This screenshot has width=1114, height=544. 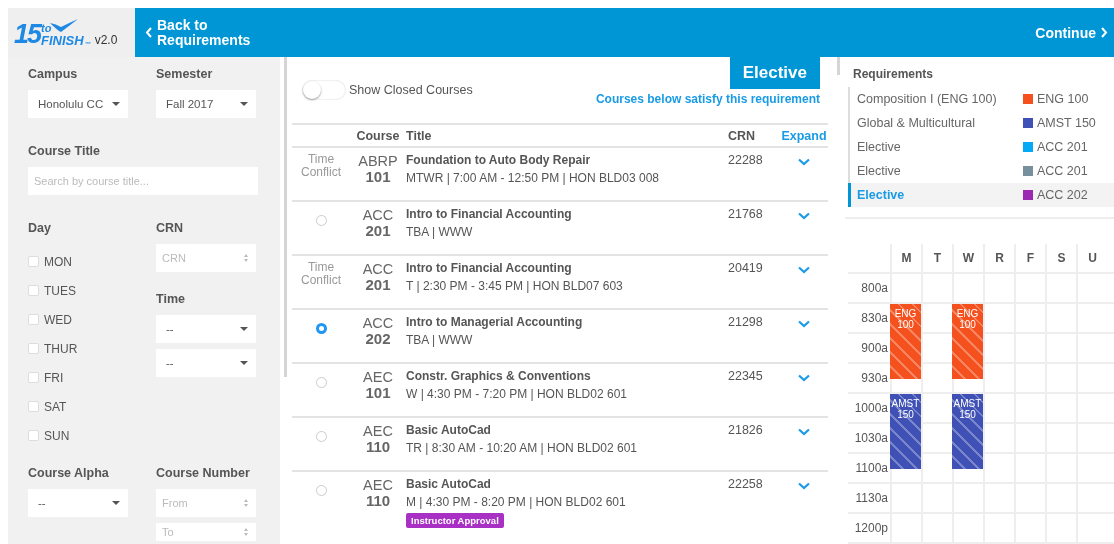 What do you see at coordinates (455, 520) in the screenshot?
I see `approval-badge: Instructor Approval` at bounding box center [455, 520].